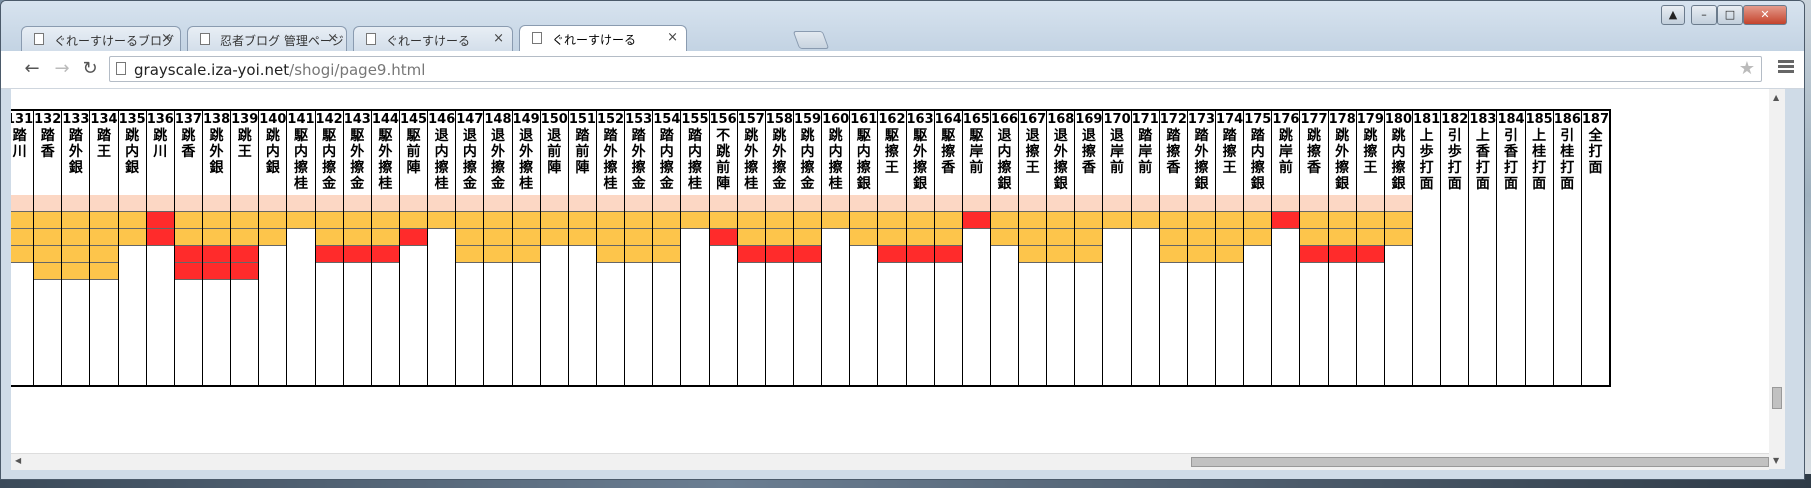 The image size is (1811, 488). What do you see at coordinates (1776, 460) in the screenshot?
I see `scroll-down-icon: ▼` at bounding box center [1776, 460].